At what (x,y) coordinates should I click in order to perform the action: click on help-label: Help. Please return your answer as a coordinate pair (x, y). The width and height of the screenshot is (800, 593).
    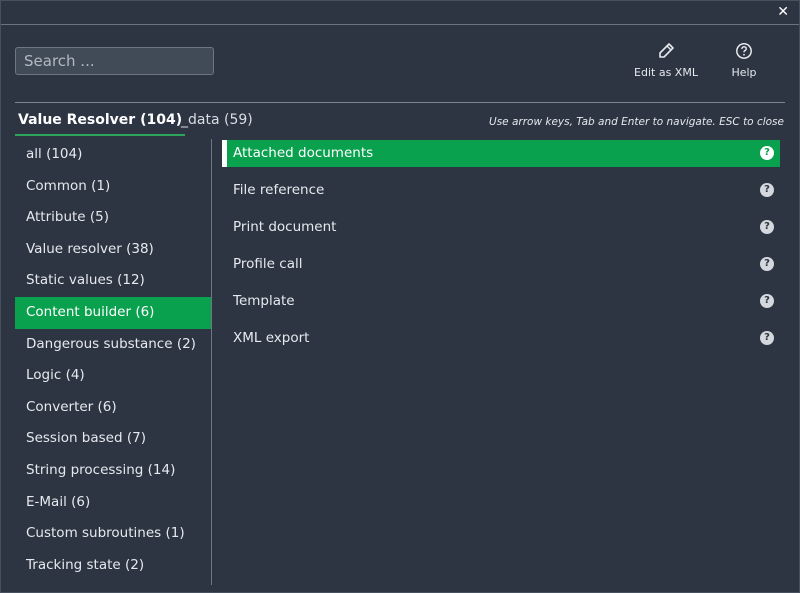
    Looking at the image, I should click on (744, 72).